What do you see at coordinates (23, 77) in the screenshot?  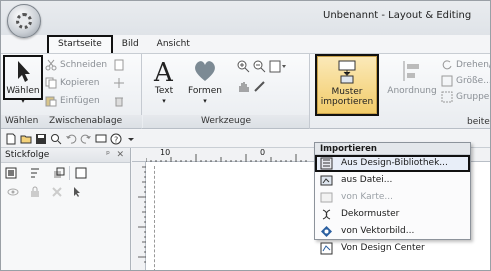 I see `select-button-outline` at bounding box center [23, 77].